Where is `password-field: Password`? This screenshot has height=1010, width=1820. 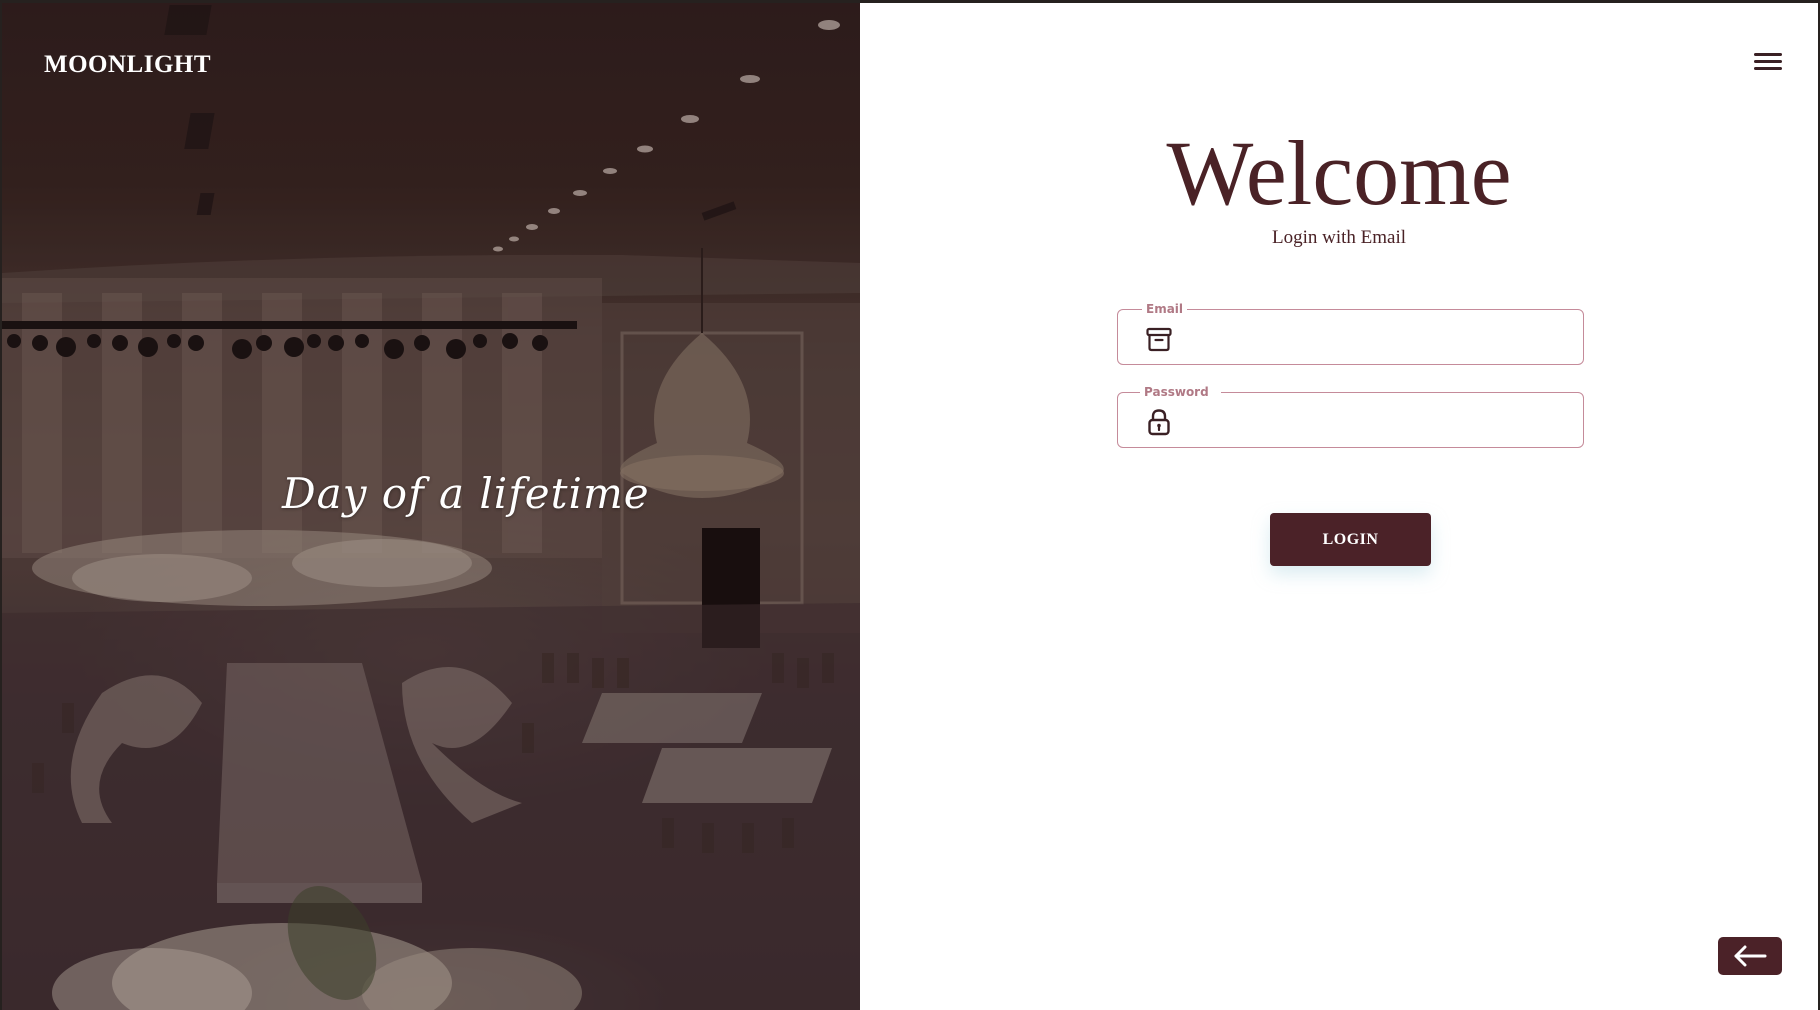 password-field: Password is located at coordinates (1350, 416).